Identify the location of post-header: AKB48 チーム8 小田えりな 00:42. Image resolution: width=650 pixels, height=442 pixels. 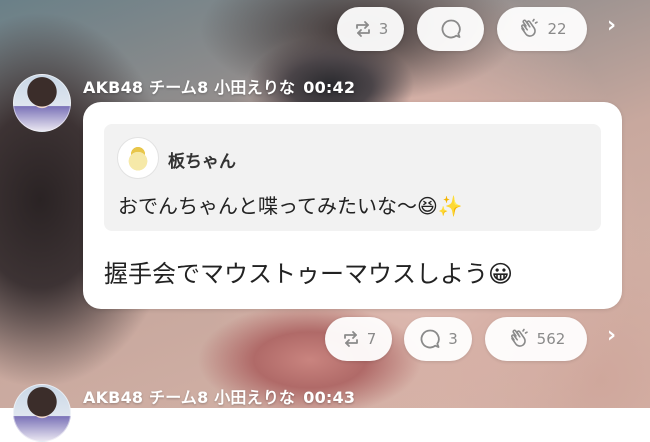
(219, 86).